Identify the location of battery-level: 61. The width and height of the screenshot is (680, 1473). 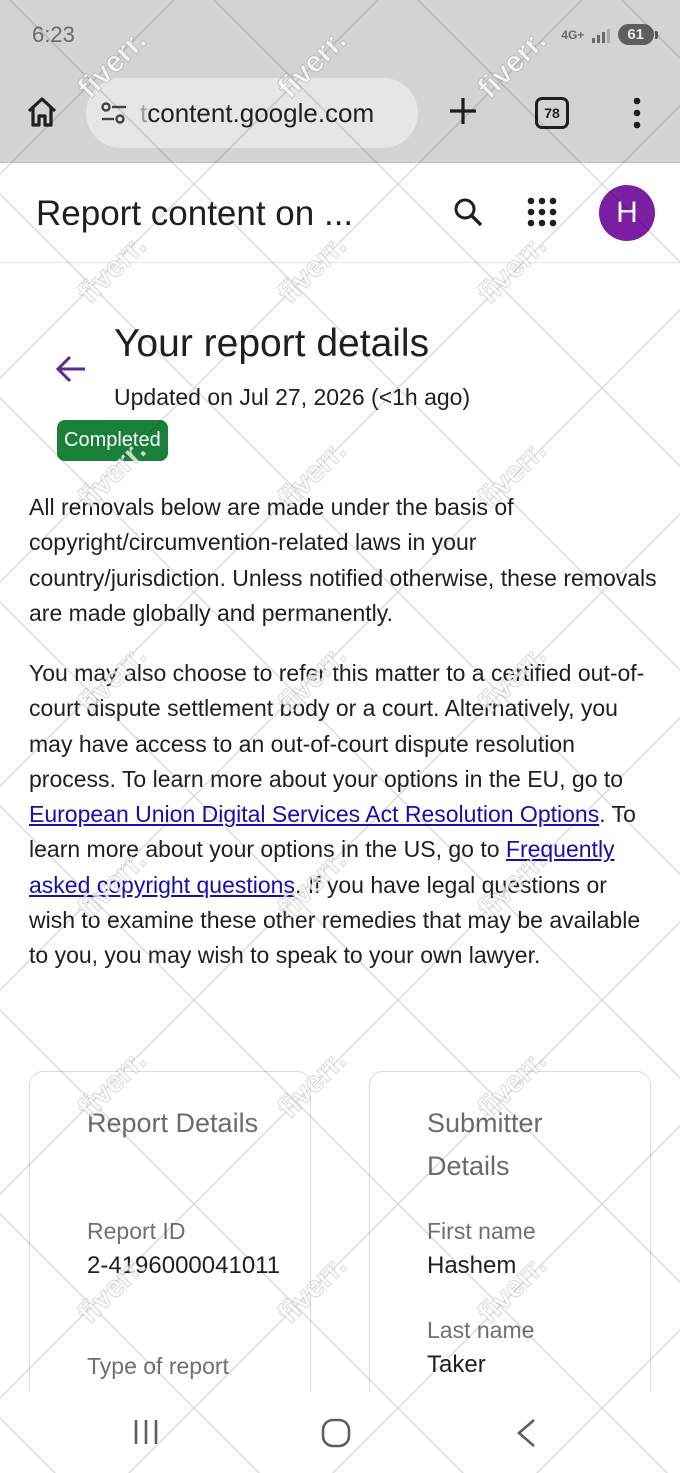
(638, 34).